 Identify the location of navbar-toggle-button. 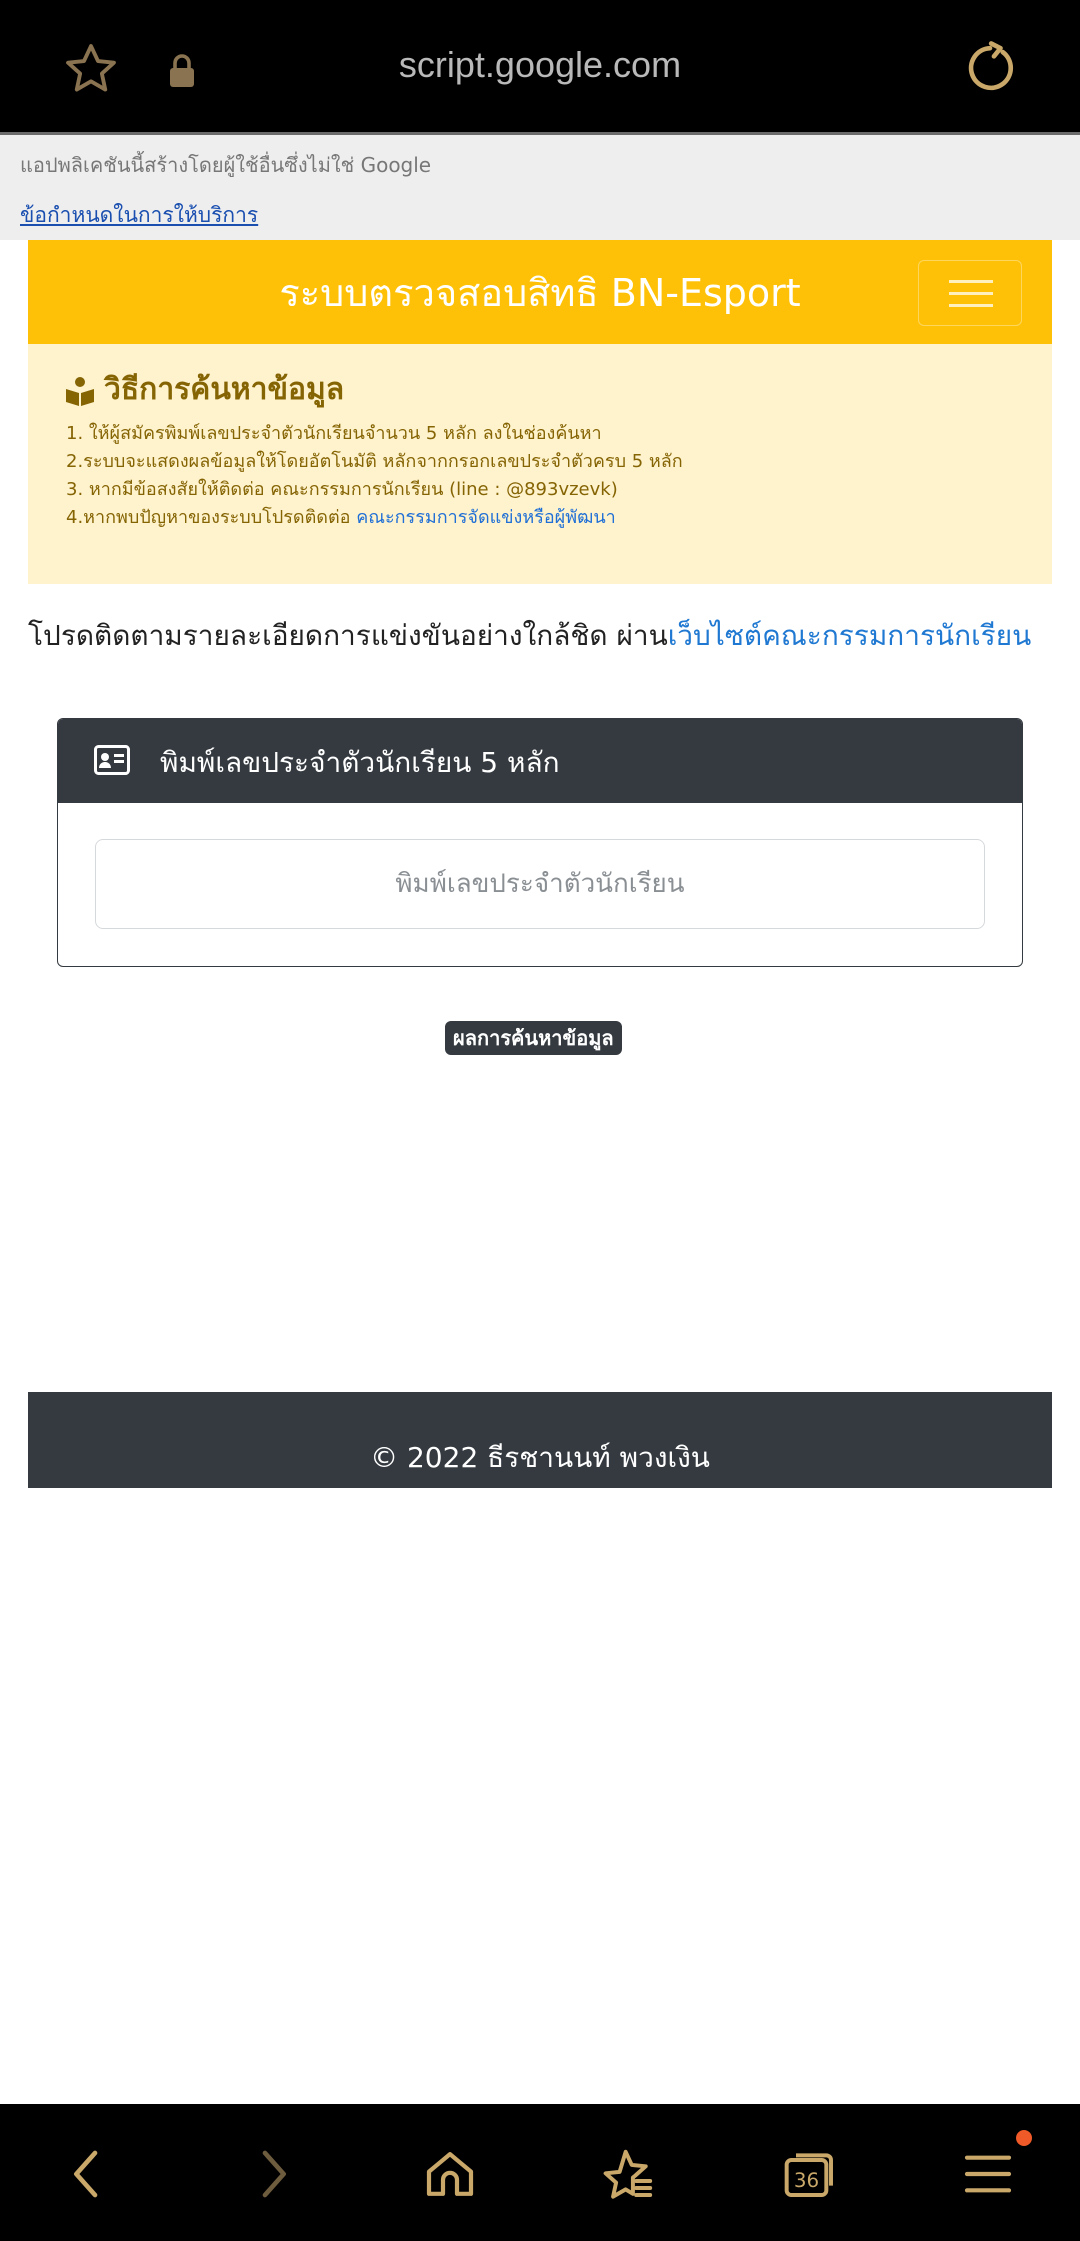
(970, 293).